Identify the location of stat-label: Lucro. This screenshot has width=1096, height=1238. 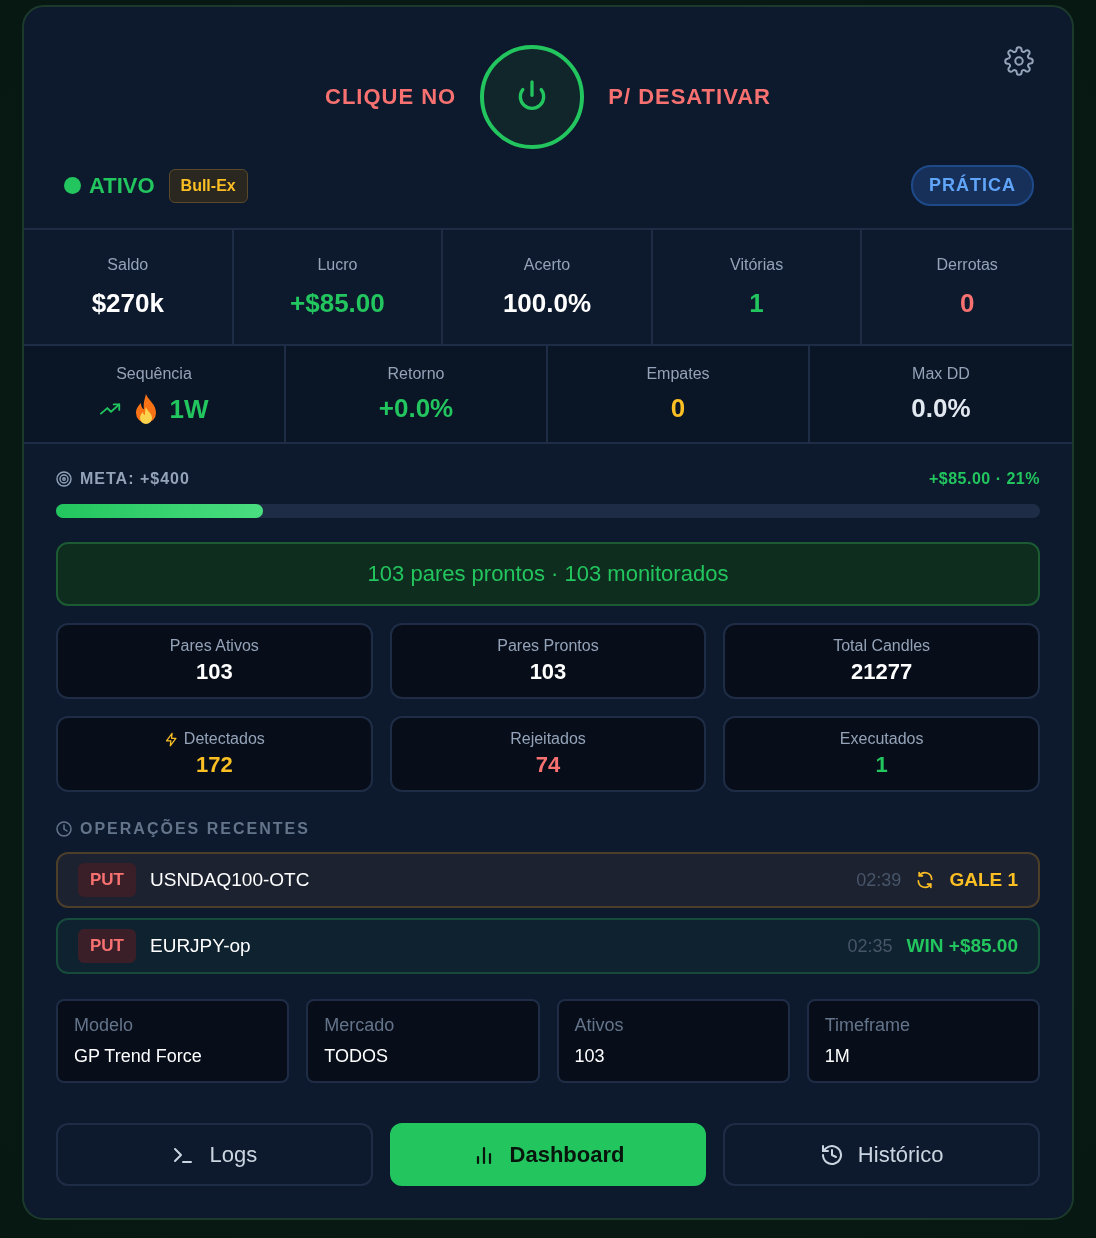
(337, 265).